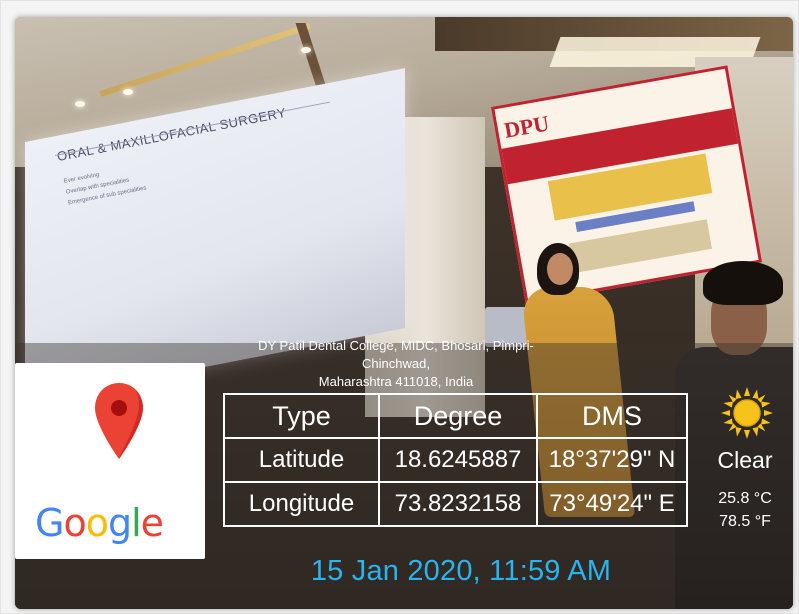  What do you see at coordinates (745, 521) in the screenshot?
I see `temperature-fahrenheit: 78.5 °F` at bounding box center [745, 521].